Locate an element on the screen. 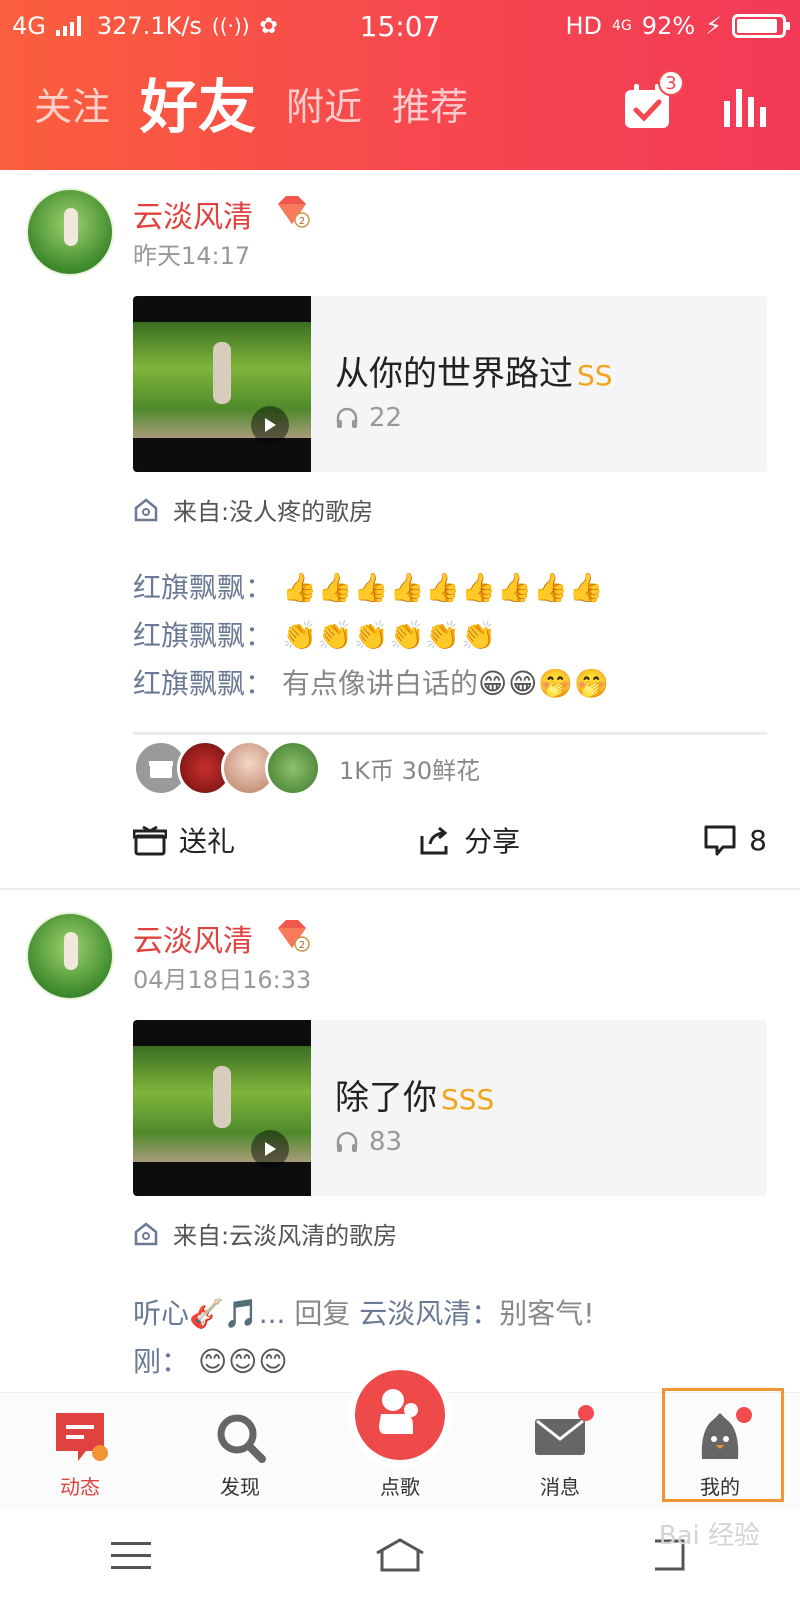 This screenshot has height=1600, width=800. post-actions: 送礼 分享 8 is located at coordinates (450, 840).